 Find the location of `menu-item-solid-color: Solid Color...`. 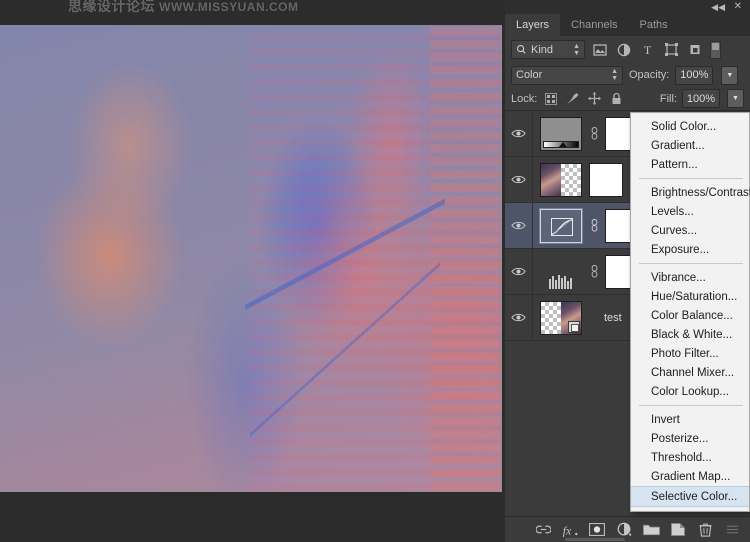

menu-item-solid-color: Solid Color... is located at coordinates (690, 126).